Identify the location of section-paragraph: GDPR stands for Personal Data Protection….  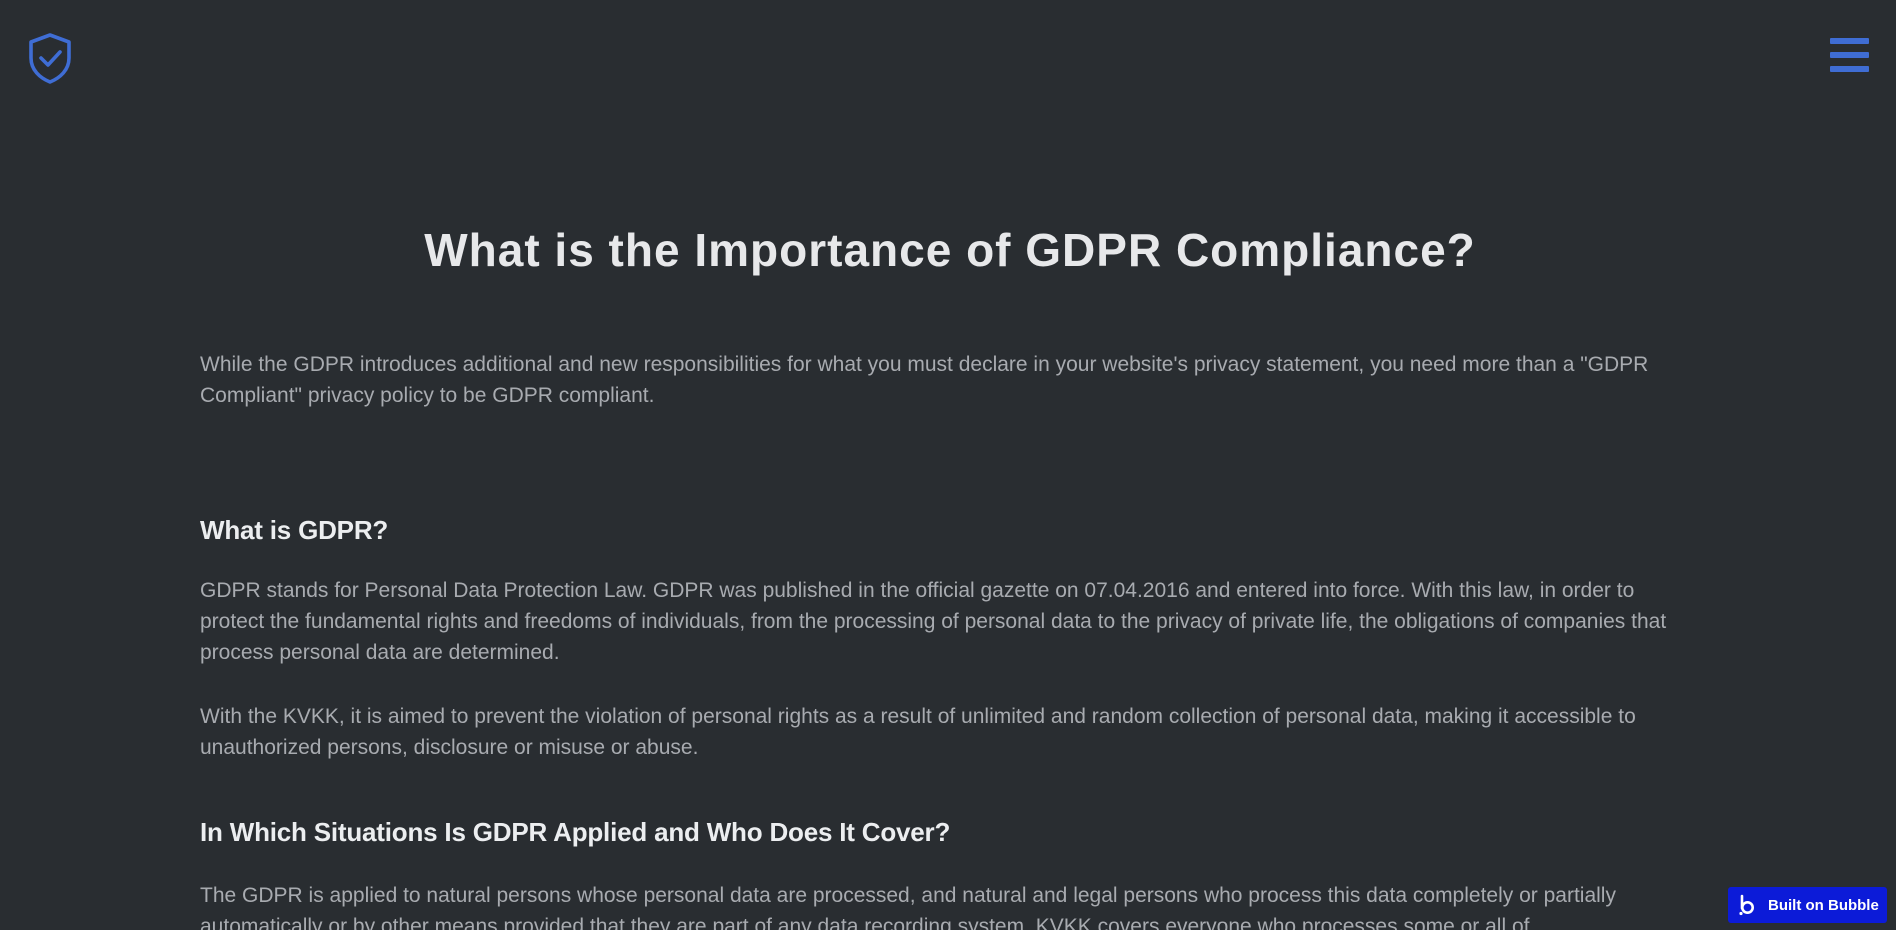
(933, 621).